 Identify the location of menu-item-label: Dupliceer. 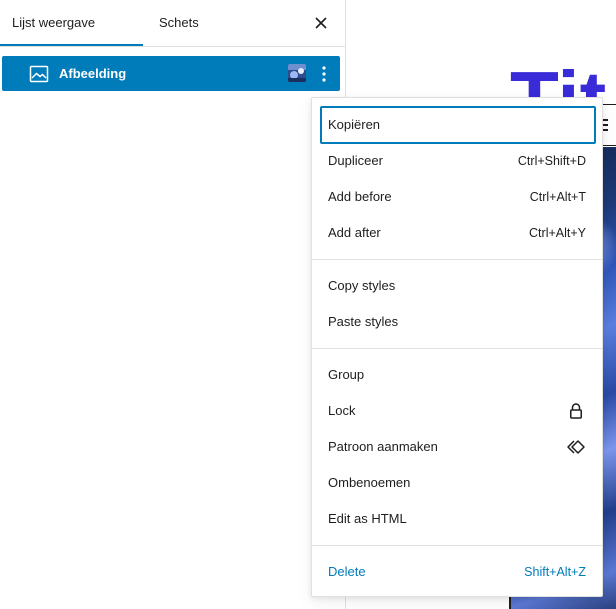
(355, 160).